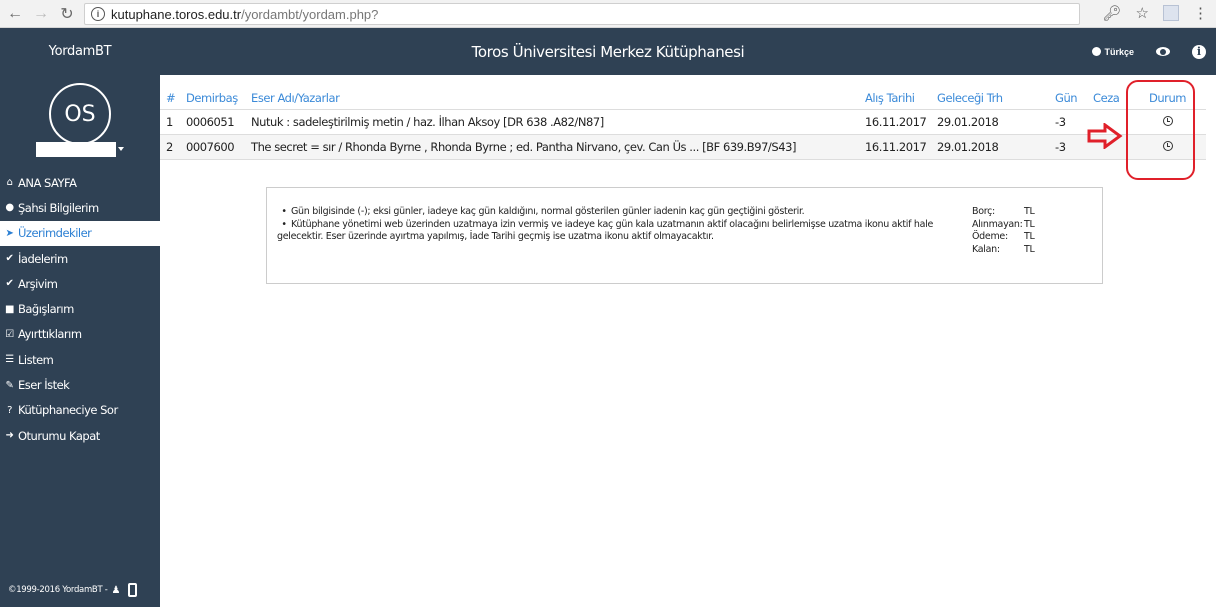 This screenshot has height=607, width=1216. What do you see at coordinates (9, 233) in the screenshot?
I see `arrow-circle-icon: ➤` at bounding box center [9, 233].